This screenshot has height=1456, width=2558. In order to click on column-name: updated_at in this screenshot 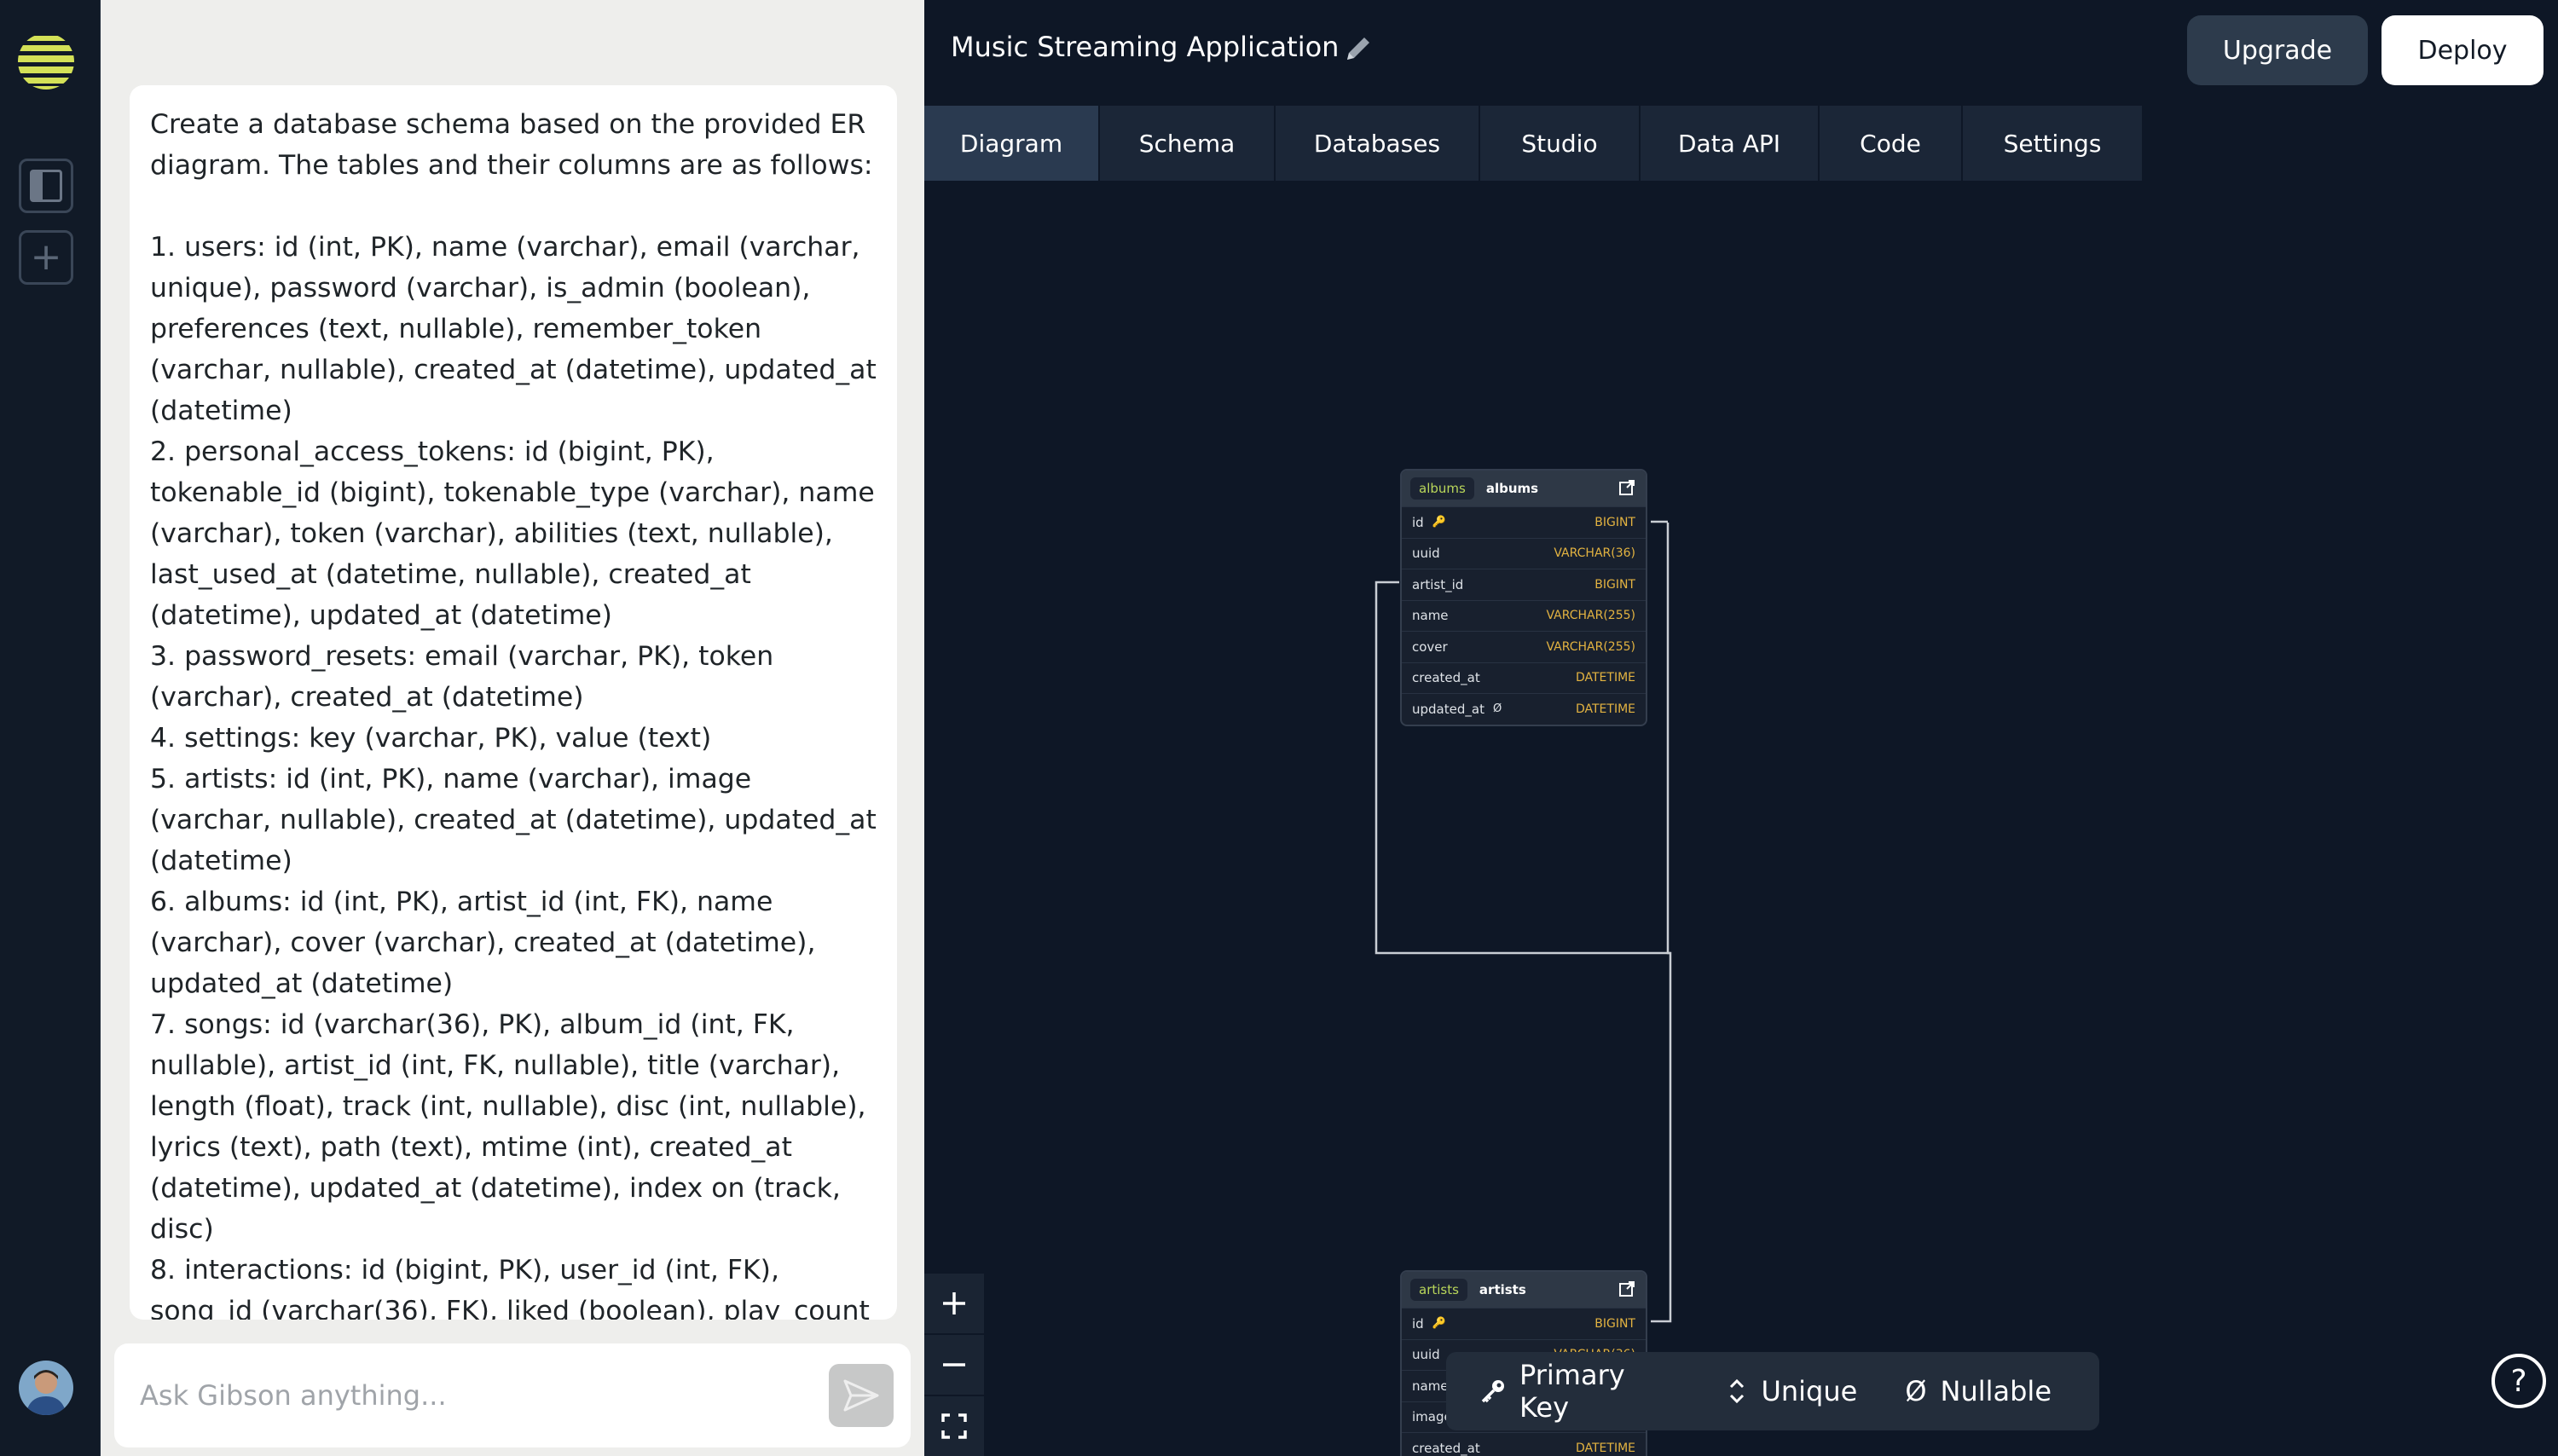, I will do `click(1448, 709)`.